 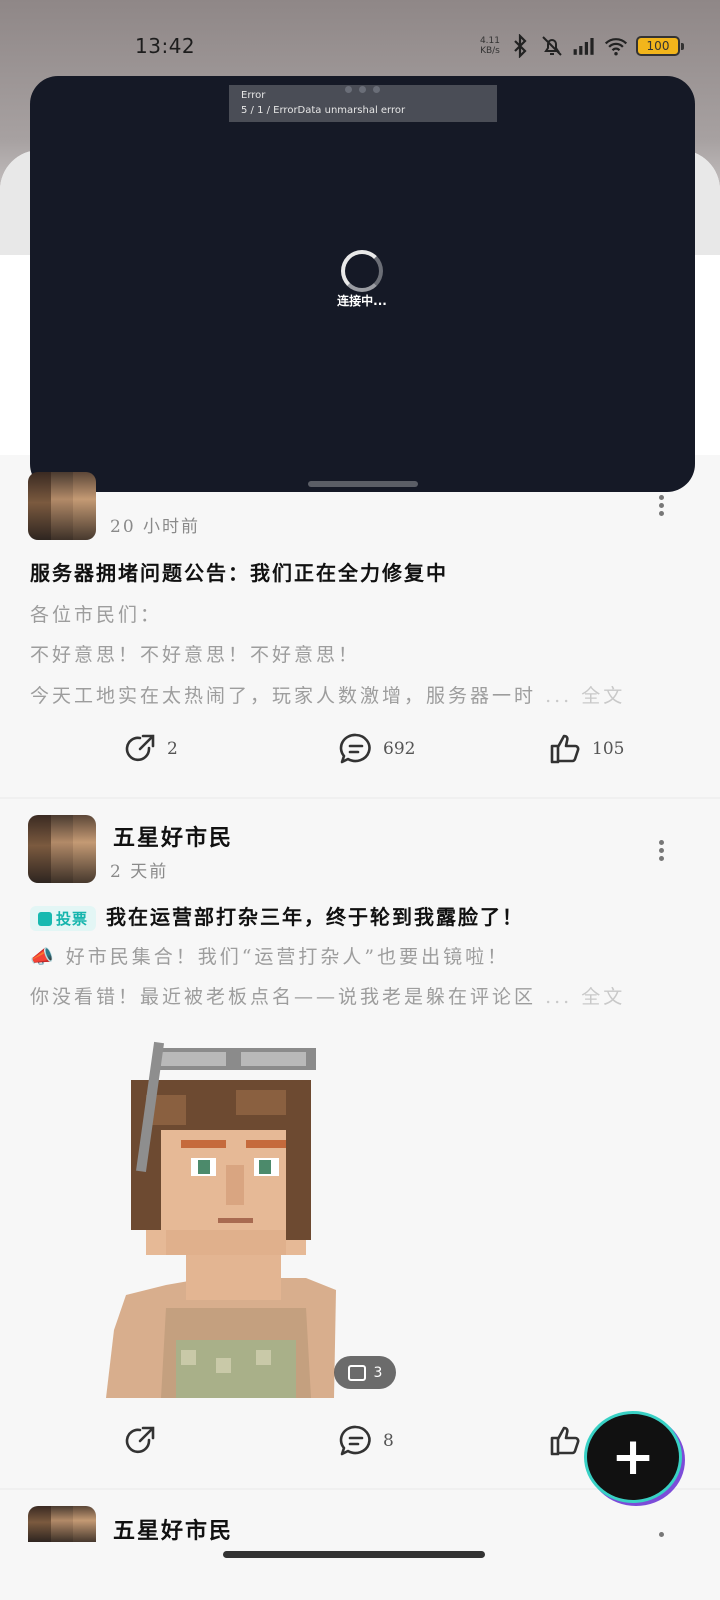 I want to click on status-time: 13:42, so click(x=165, y=46).